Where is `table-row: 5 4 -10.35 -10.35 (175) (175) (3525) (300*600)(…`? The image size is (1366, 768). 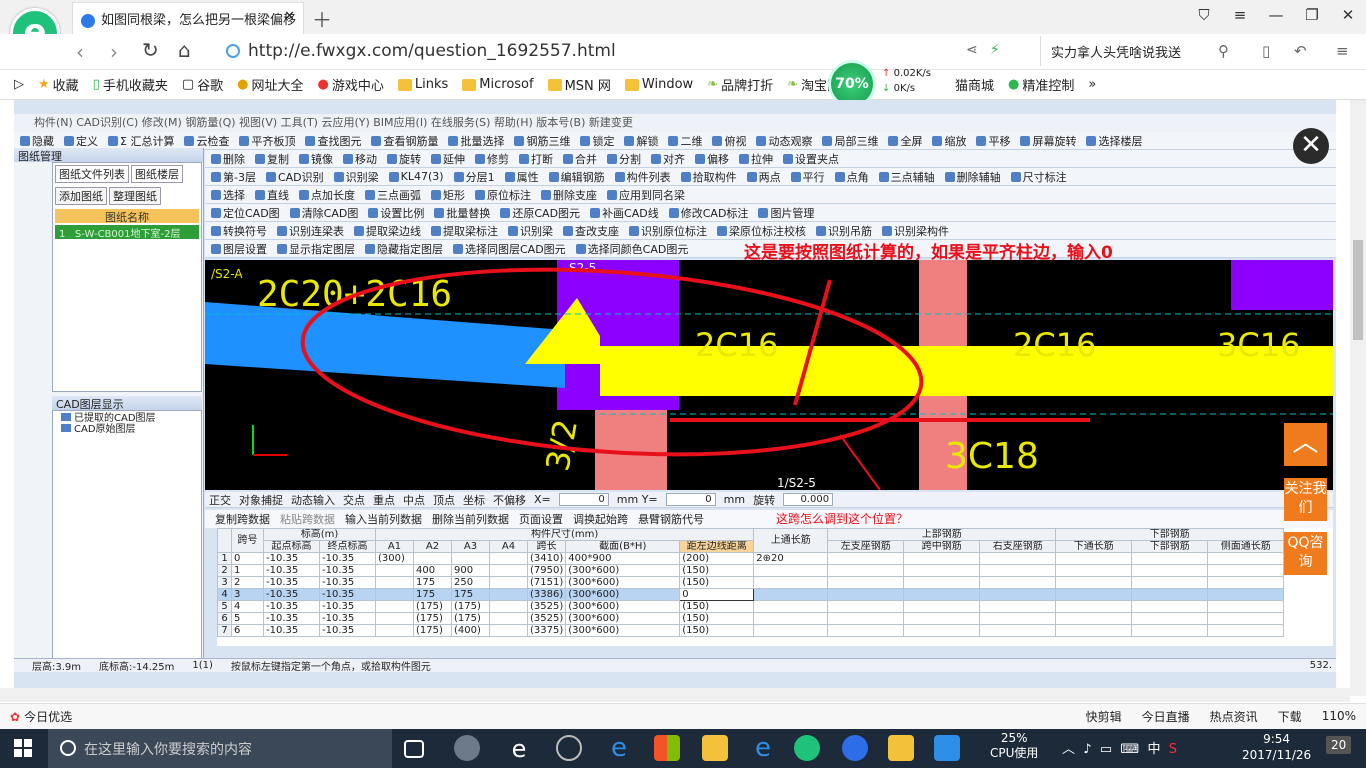
table-row: 5 4 -10.35 -10.35 (175) (175) (3525) (300*600)(… is located at coordinates (751, 606).